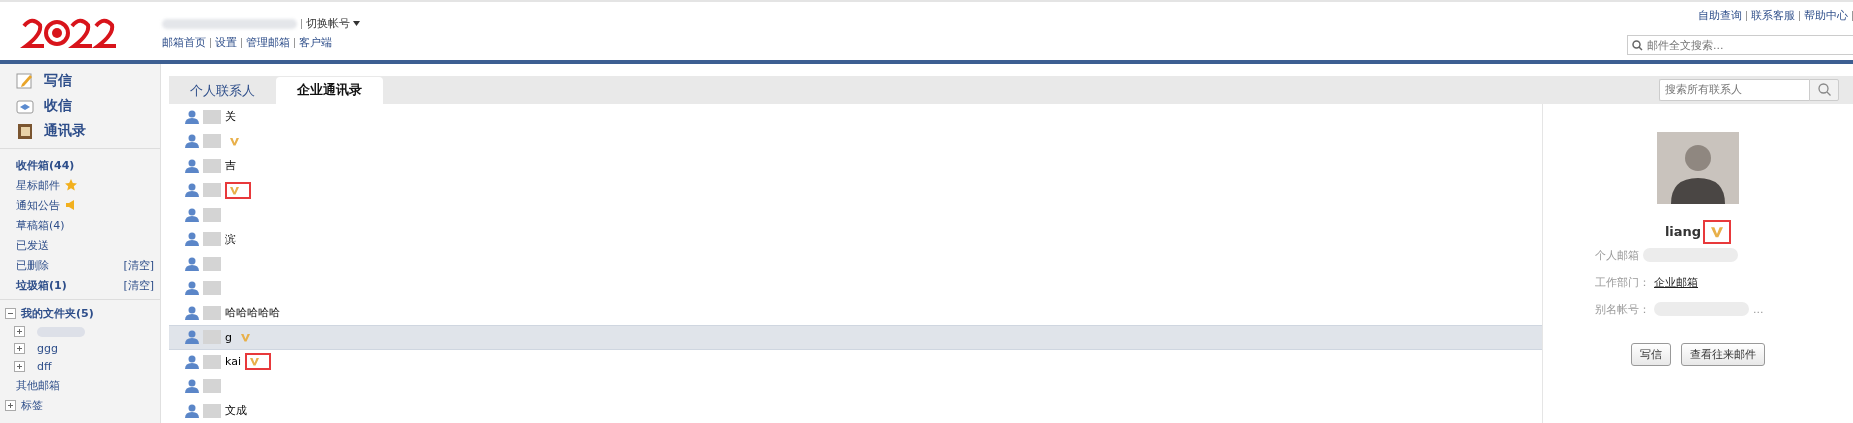  Describe the element at coordinates (855, 410) in the screenshot. I see `contact-row: 文成` at that location.